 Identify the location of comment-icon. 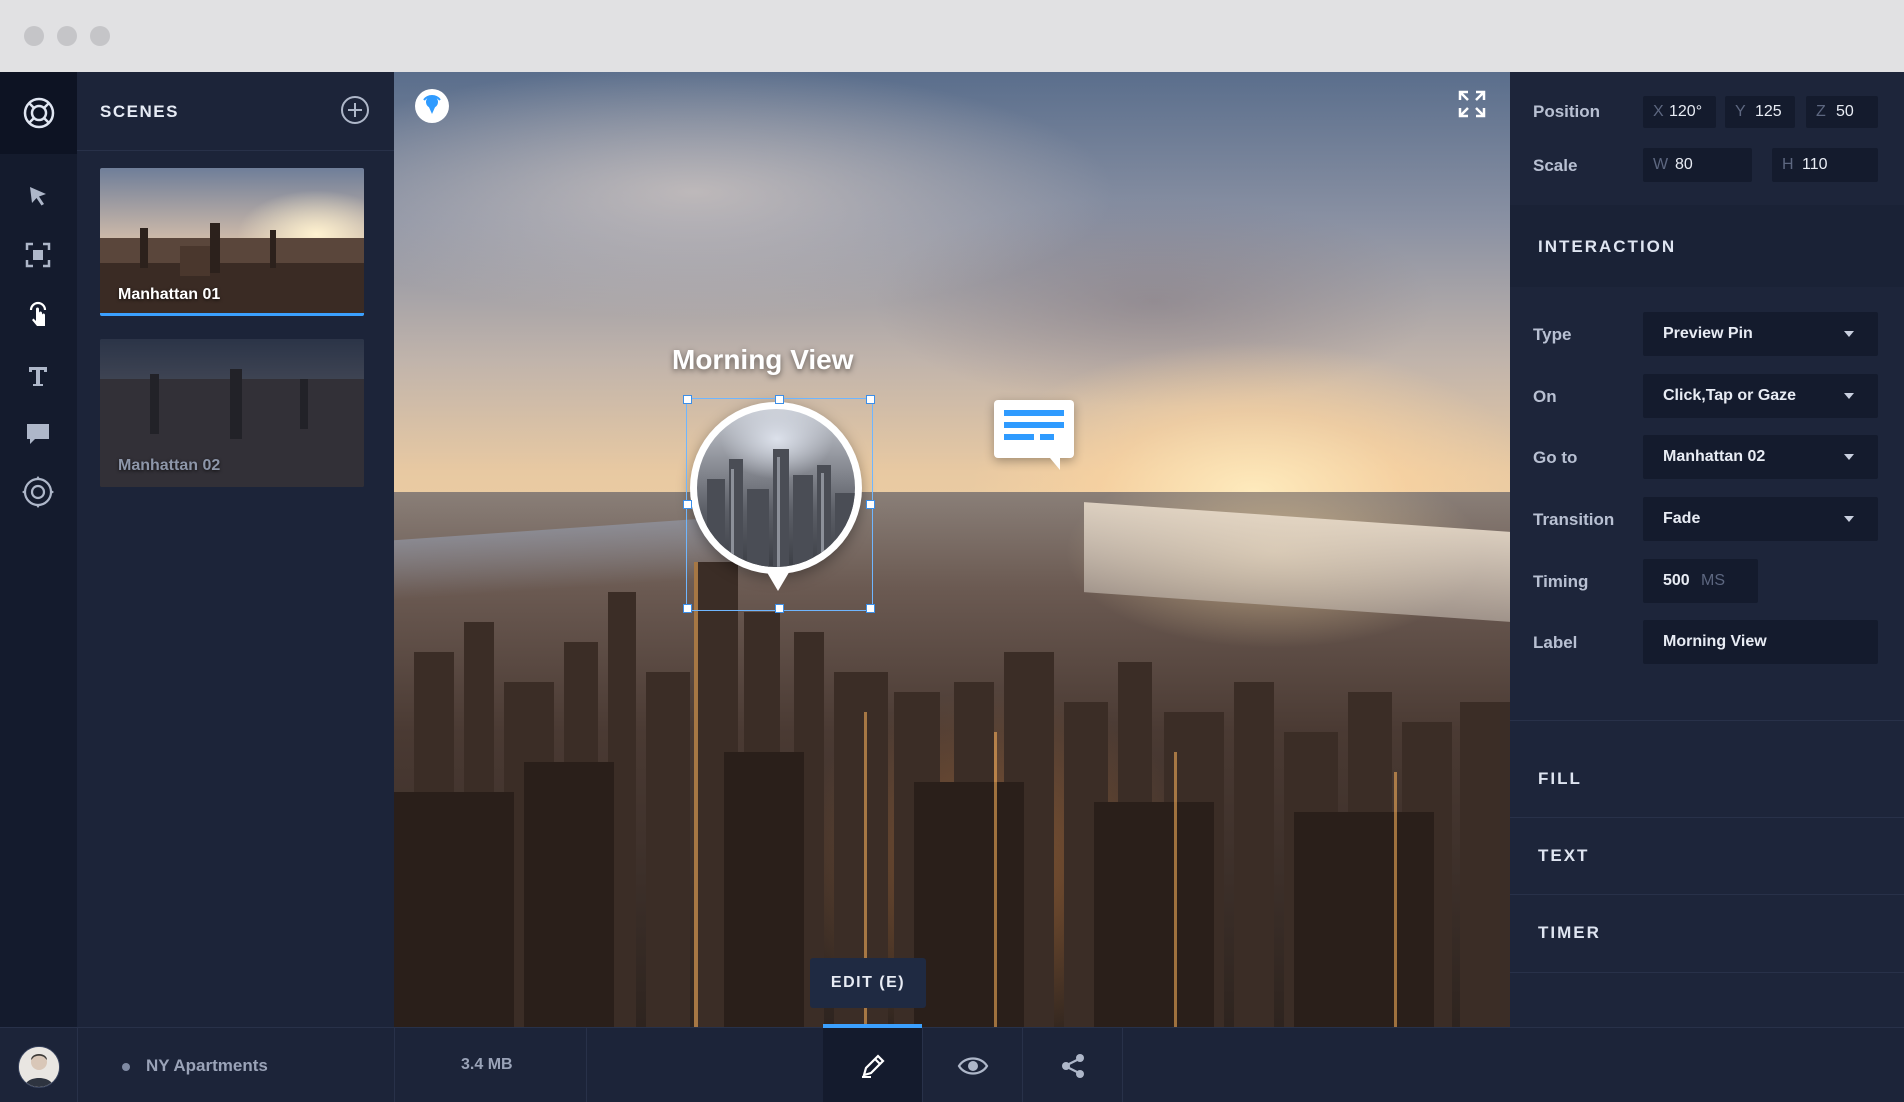
(38, 434).